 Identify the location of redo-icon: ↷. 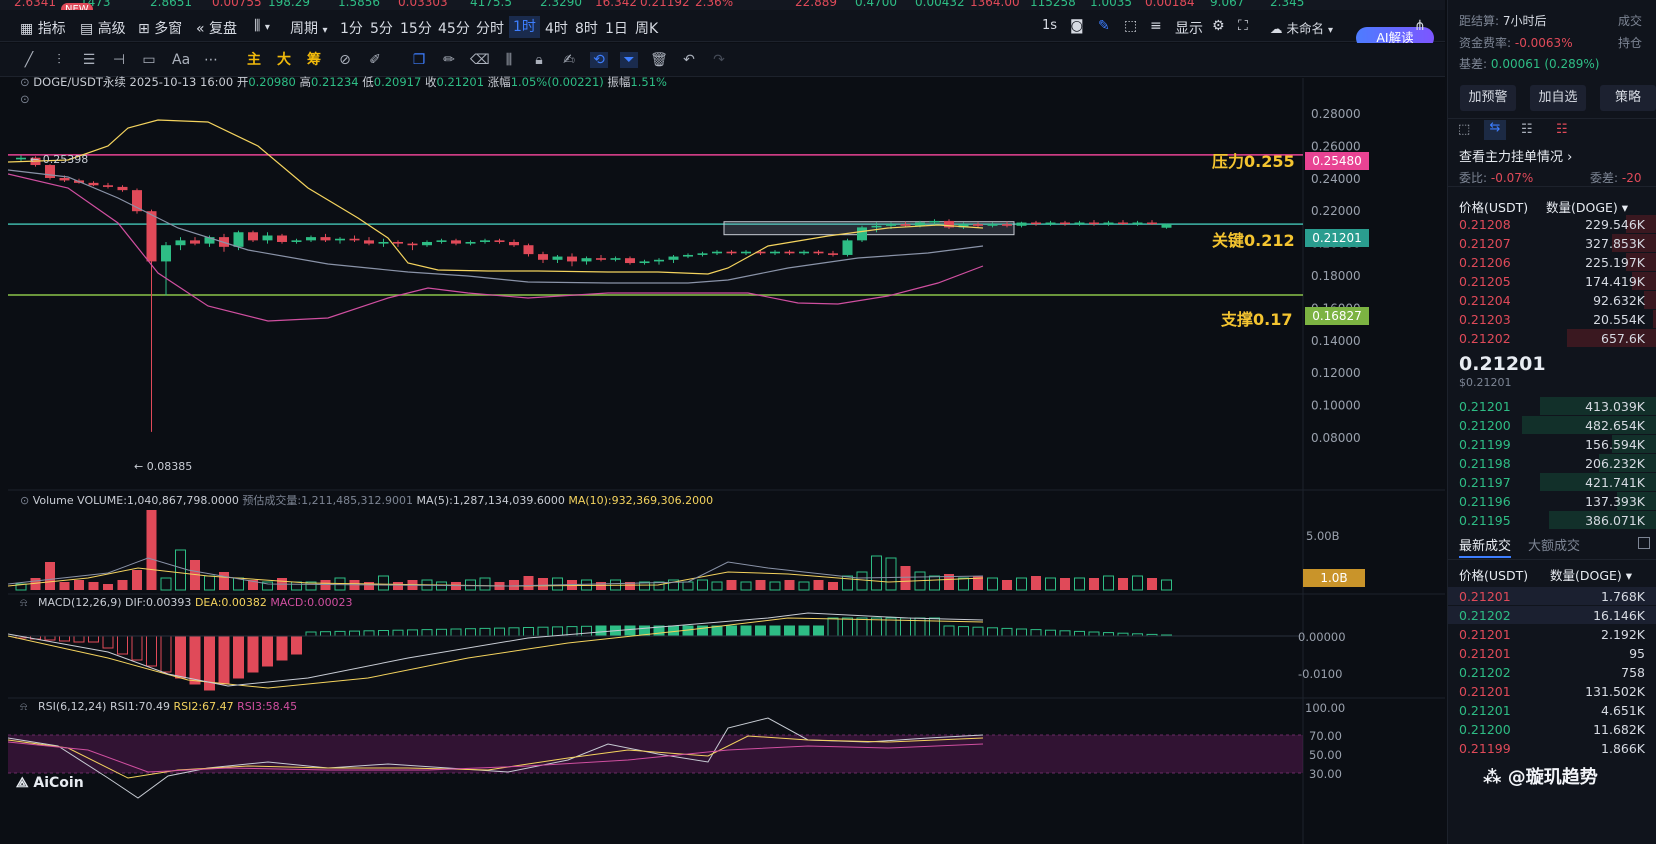
(719, 60).